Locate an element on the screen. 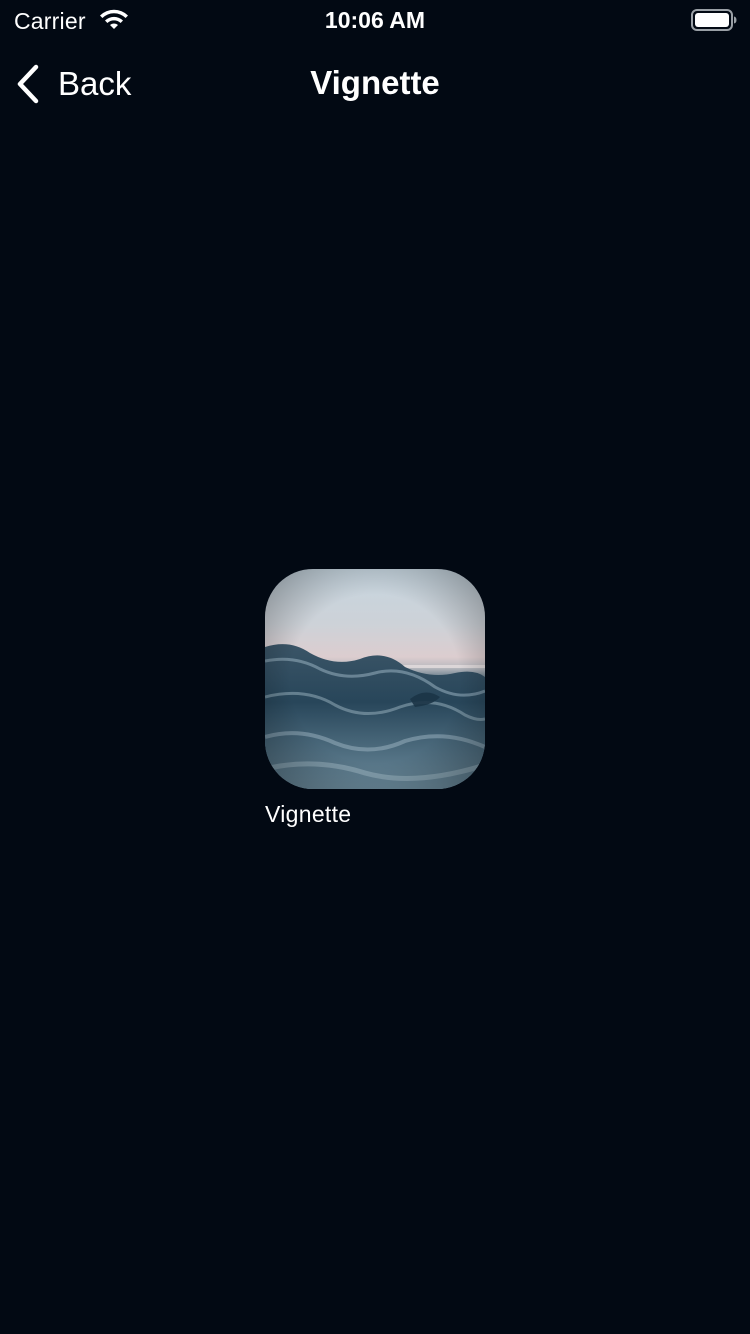 Image resolution: width=750 pixels, height=1334 pixels. ocean-waves-illustration is located at coordinates (375, 679).